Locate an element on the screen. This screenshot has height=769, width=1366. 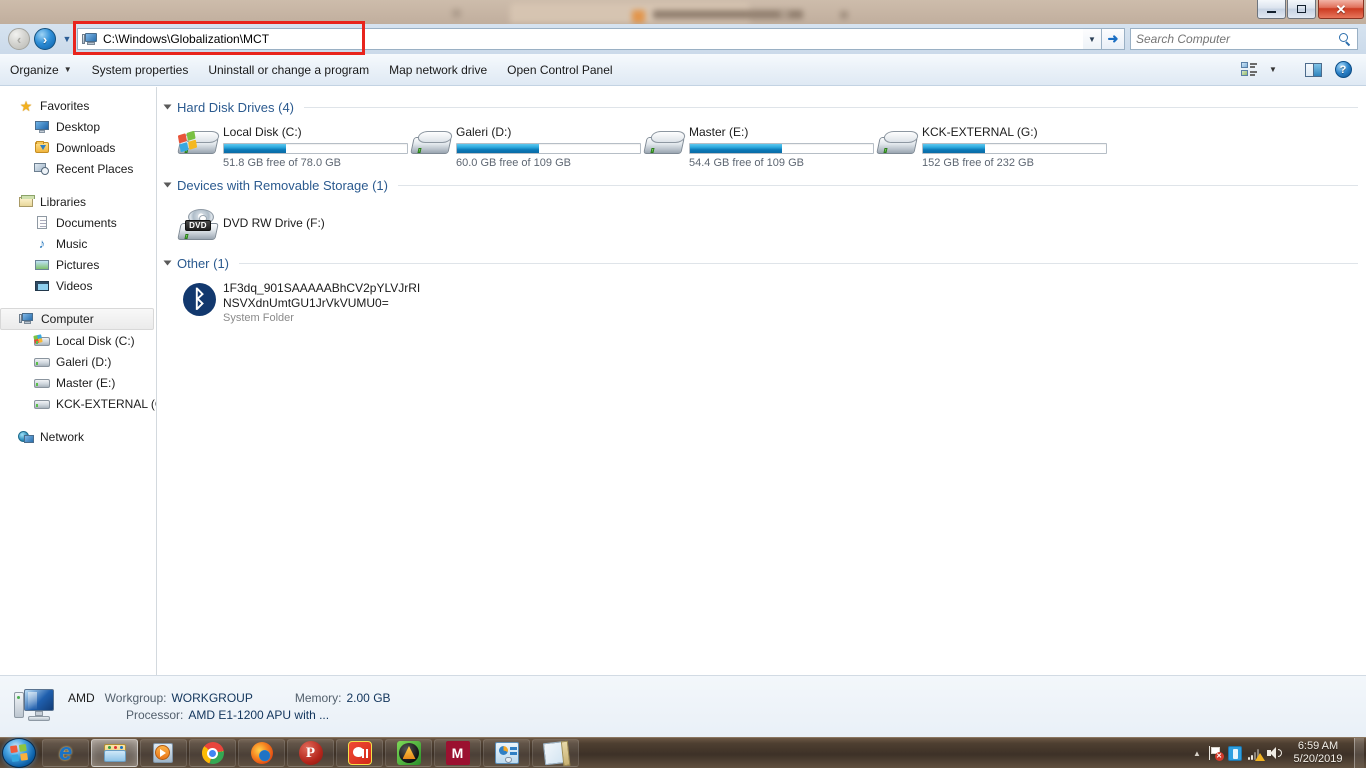
taskbar-internet-explorer: e is located at coordinates (65, 753).